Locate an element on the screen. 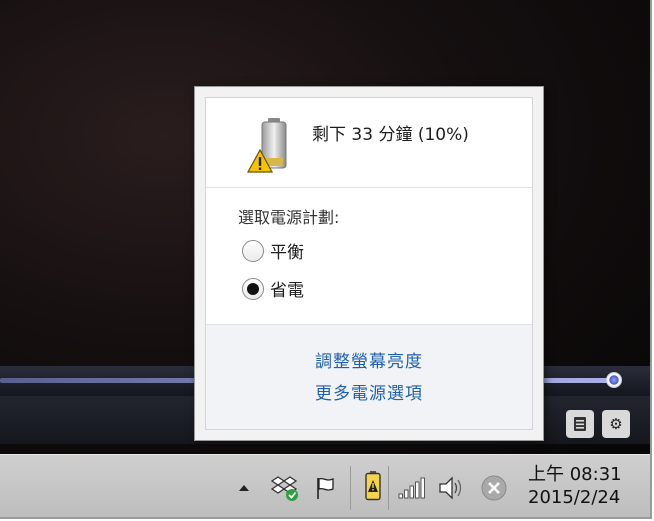 The width and height of the screenshot is (654, 521). radio-dot is located at coordinates (253, 288).